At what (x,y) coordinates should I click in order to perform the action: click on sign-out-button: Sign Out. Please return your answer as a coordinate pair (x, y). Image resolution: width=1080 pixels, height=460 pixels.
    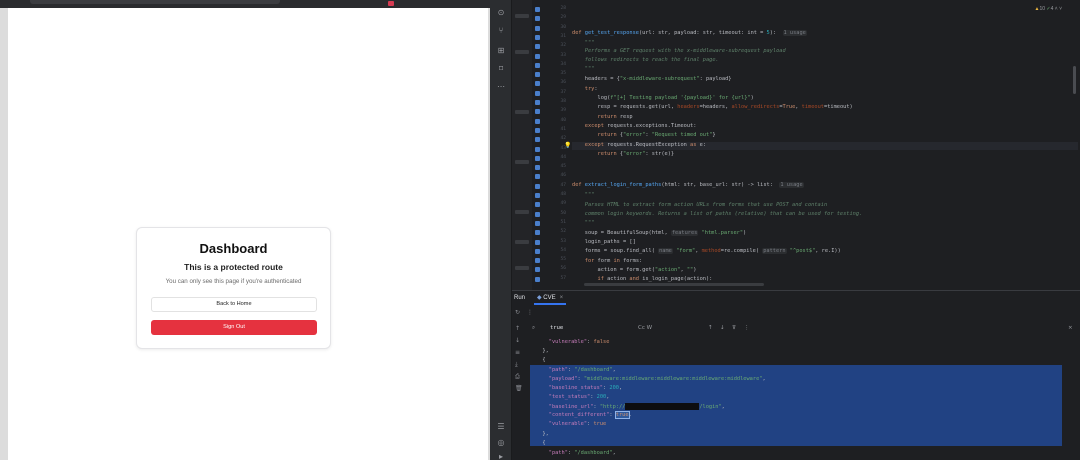
    Looking at the image, I should click on (234, 327).